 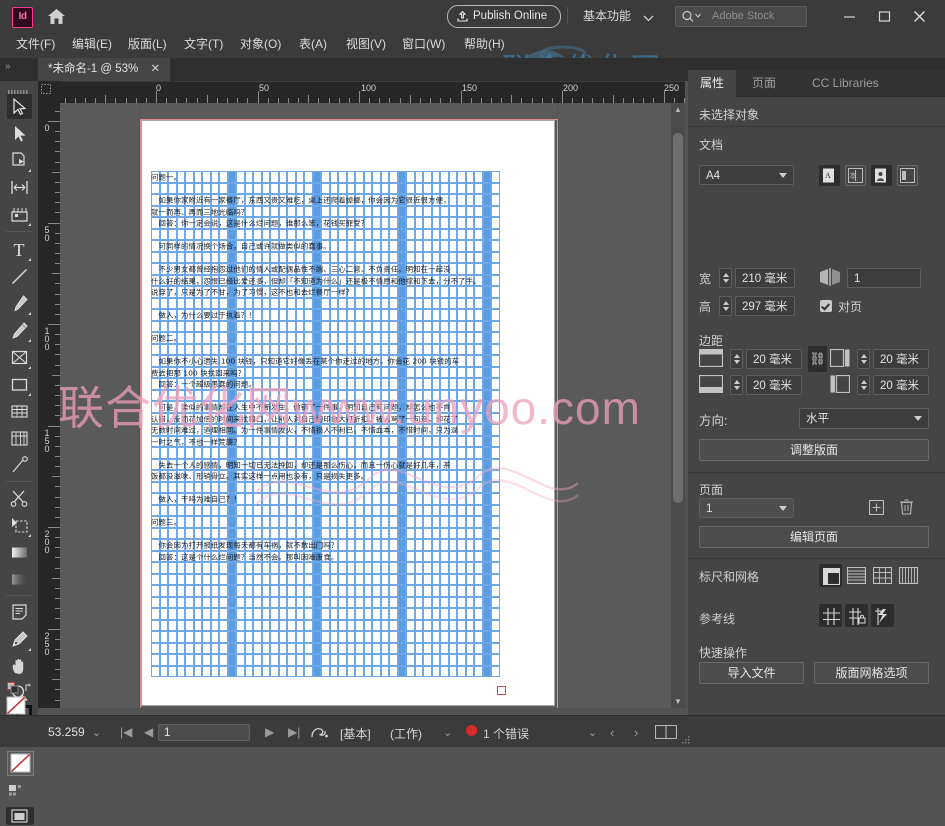 I want to click on menu-window: 窗口(W), so click(x=423, y=44).